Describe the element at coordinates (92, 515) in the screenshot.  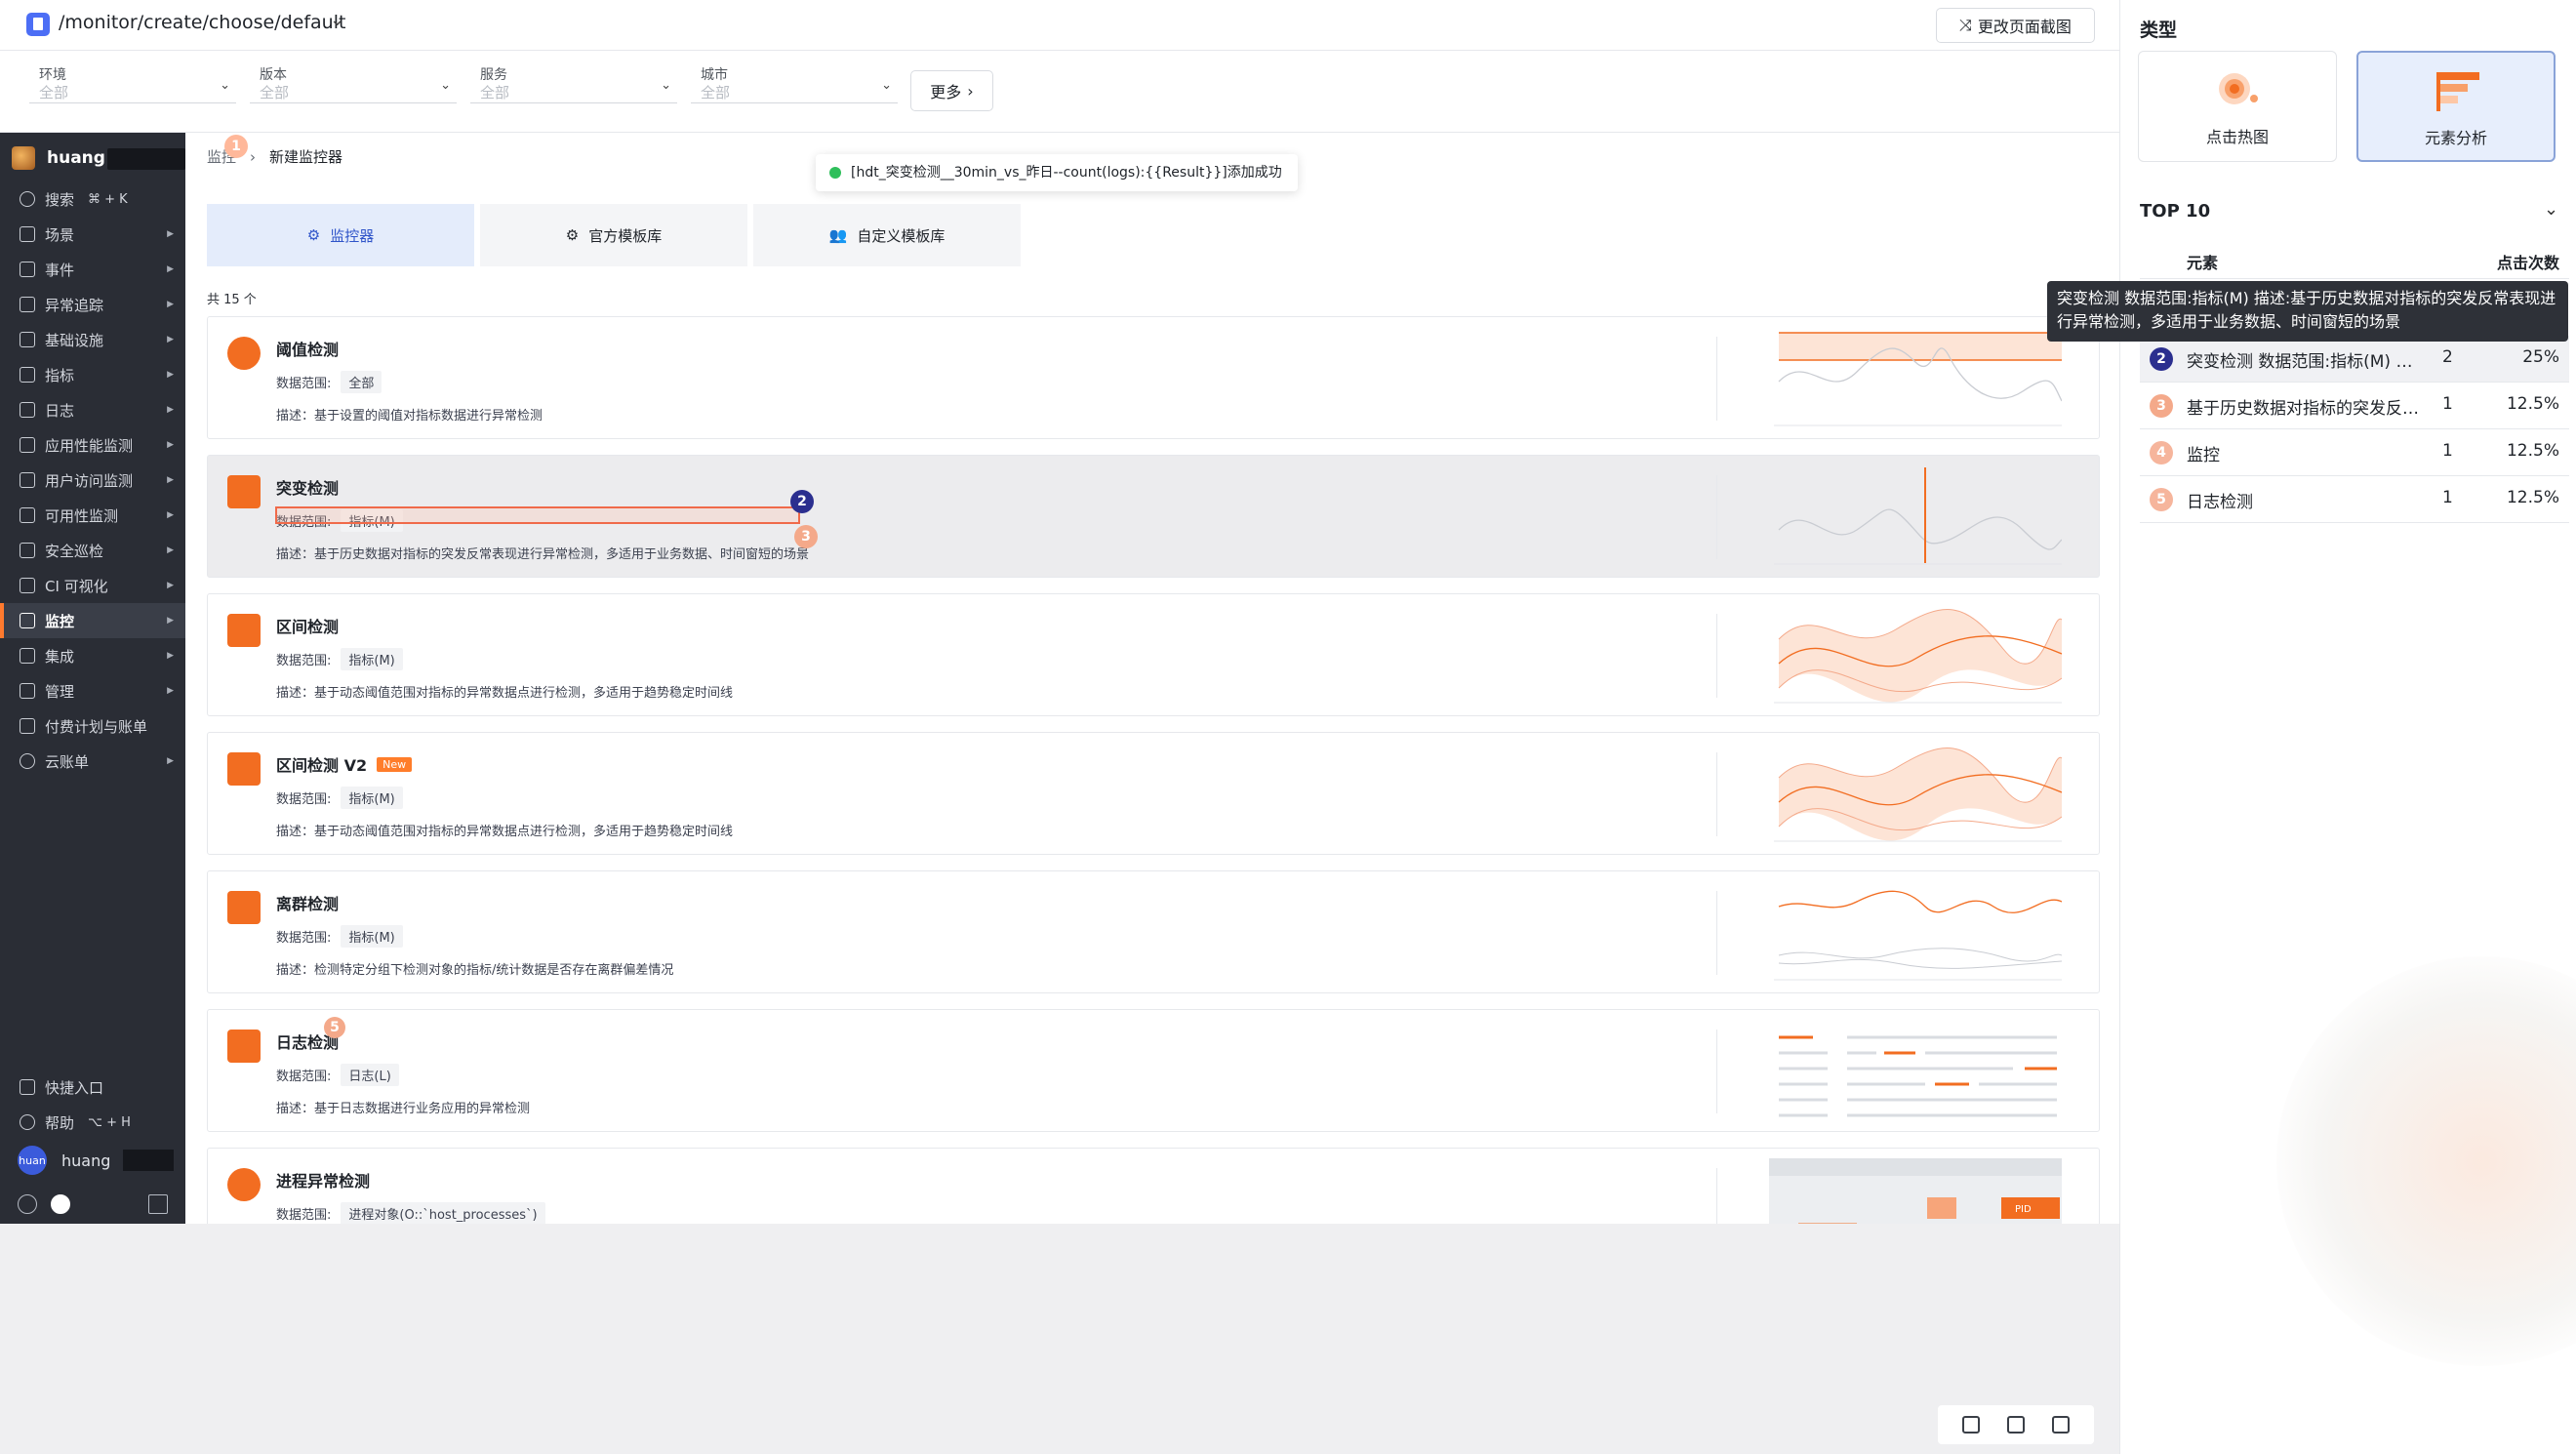
I see `sidebar-item-dial: 可用性监测 ▶` at that location.